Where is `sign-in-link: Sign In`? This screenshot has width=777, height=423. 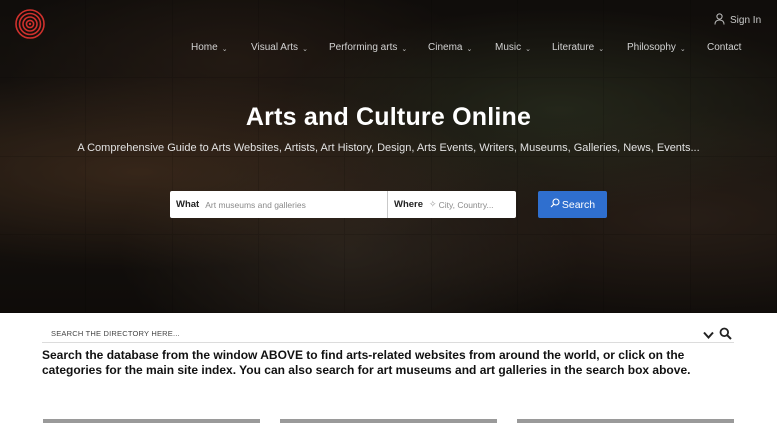 sign-in-link: Sign In is located at coordinates (737, 20).